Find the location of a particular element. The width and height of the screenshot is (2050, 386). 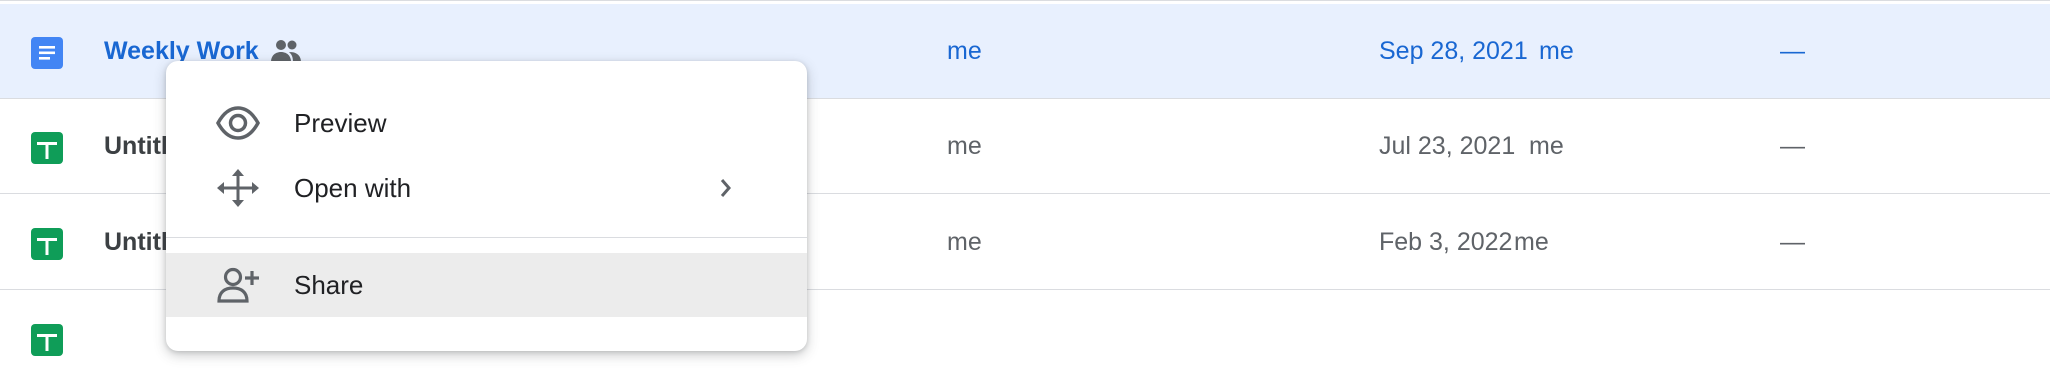

menu-item-label: Open with is located at coordinates (353, 188).